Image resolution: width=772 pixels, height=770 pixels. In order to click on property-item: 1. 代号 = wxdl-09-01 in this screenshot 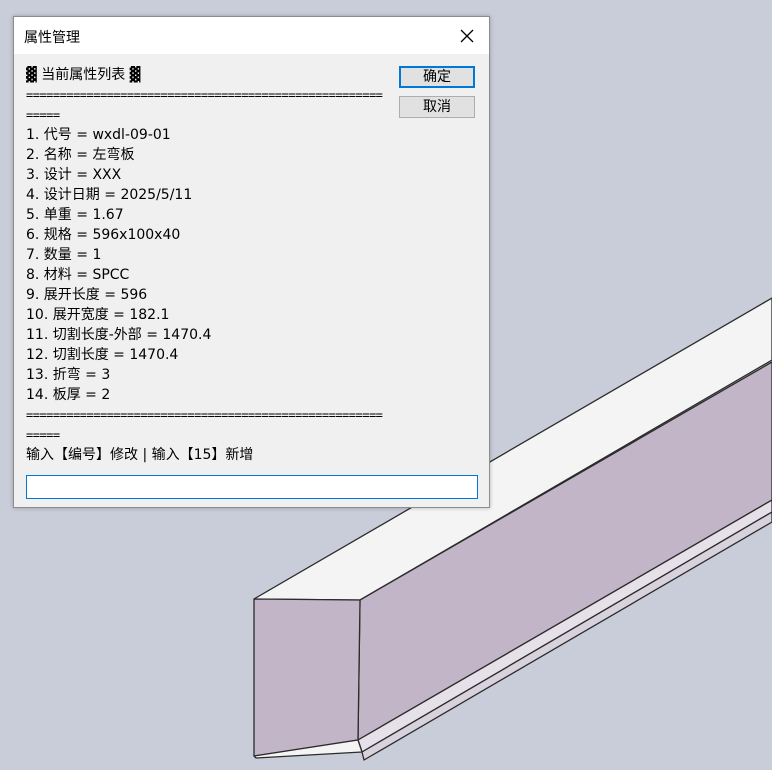, I will do `click(98, 135)`.